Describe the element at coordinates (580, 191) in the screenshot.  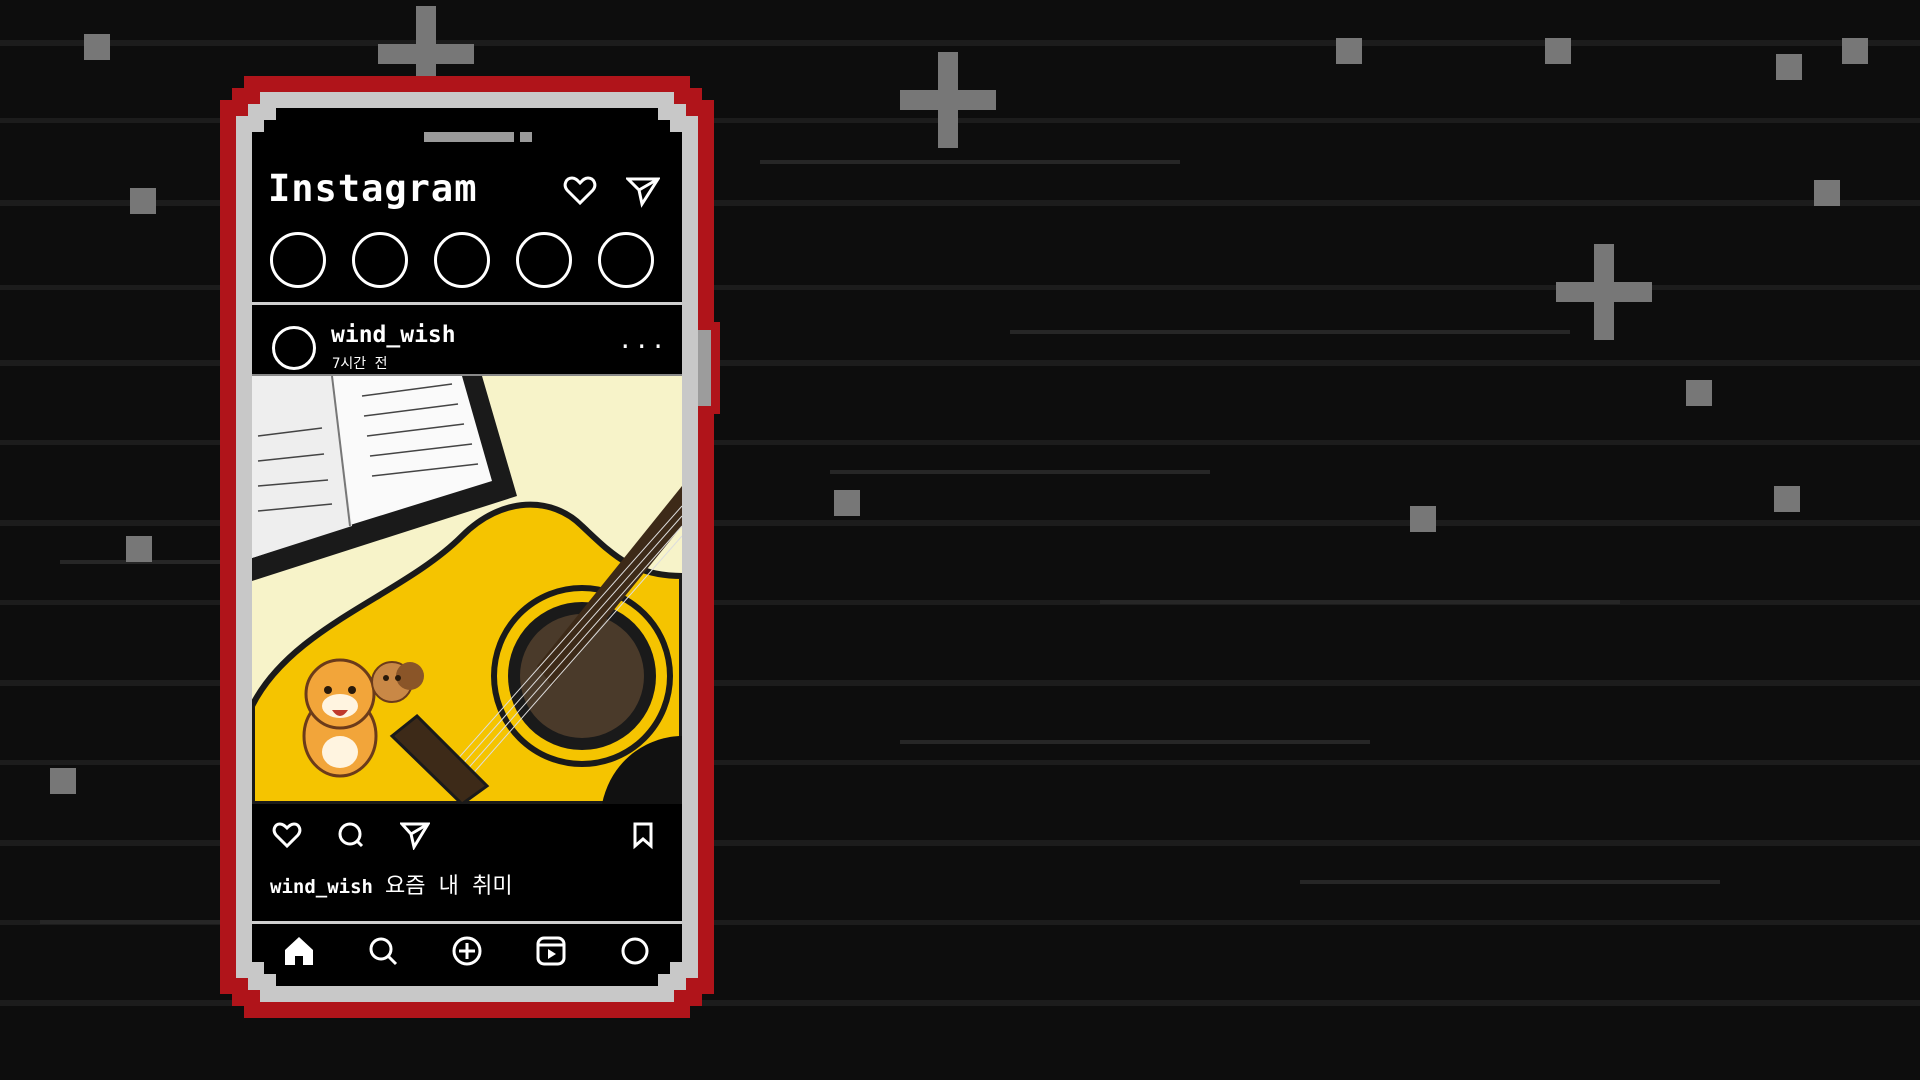
I see `heart-outline-icon` at that location.